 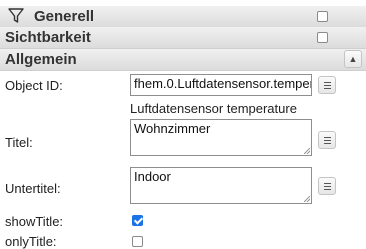 I want to click on untertitel-value: Indoor, so click(x=152, y=176).